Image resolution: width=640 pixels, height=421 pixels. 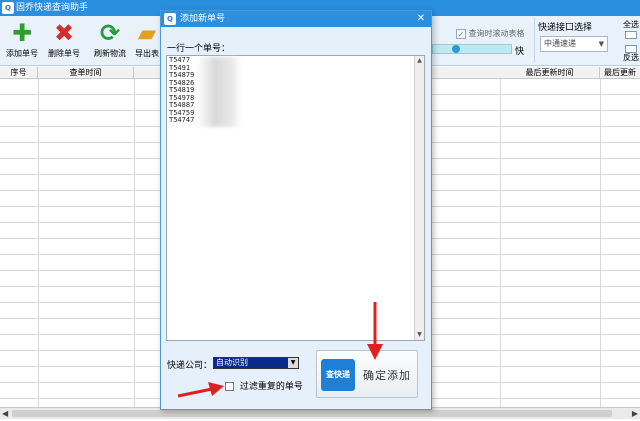 What do you see at coordinates (5, 413) in the screenshot?
I see `scroll-left-icon: ◀` at bounding box center [5, 413].